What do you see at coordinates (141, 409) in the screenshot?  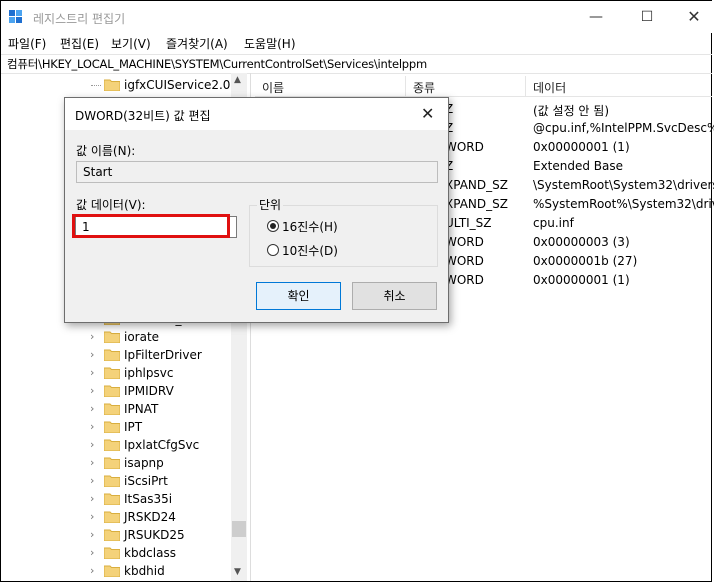 I see `tree-item-label: IPNAT` at bounding box center [141, 409].